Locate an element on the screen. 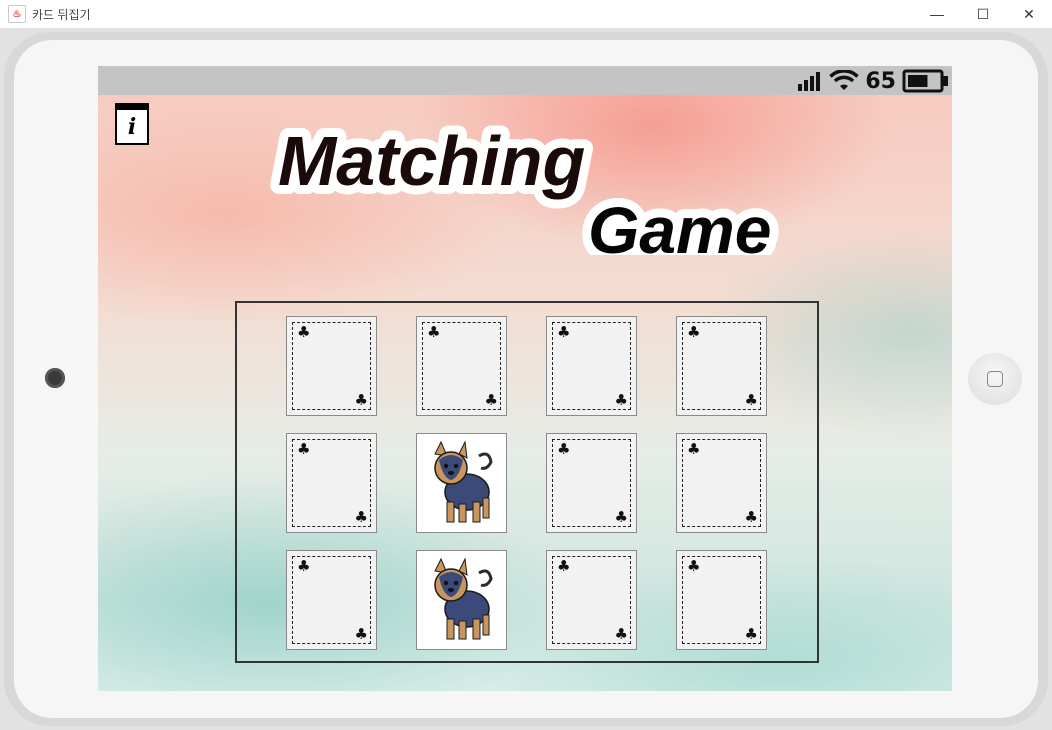 This screenshot has height=730, width=1052. signal-bars-icon is located at coordinates (809, 81).